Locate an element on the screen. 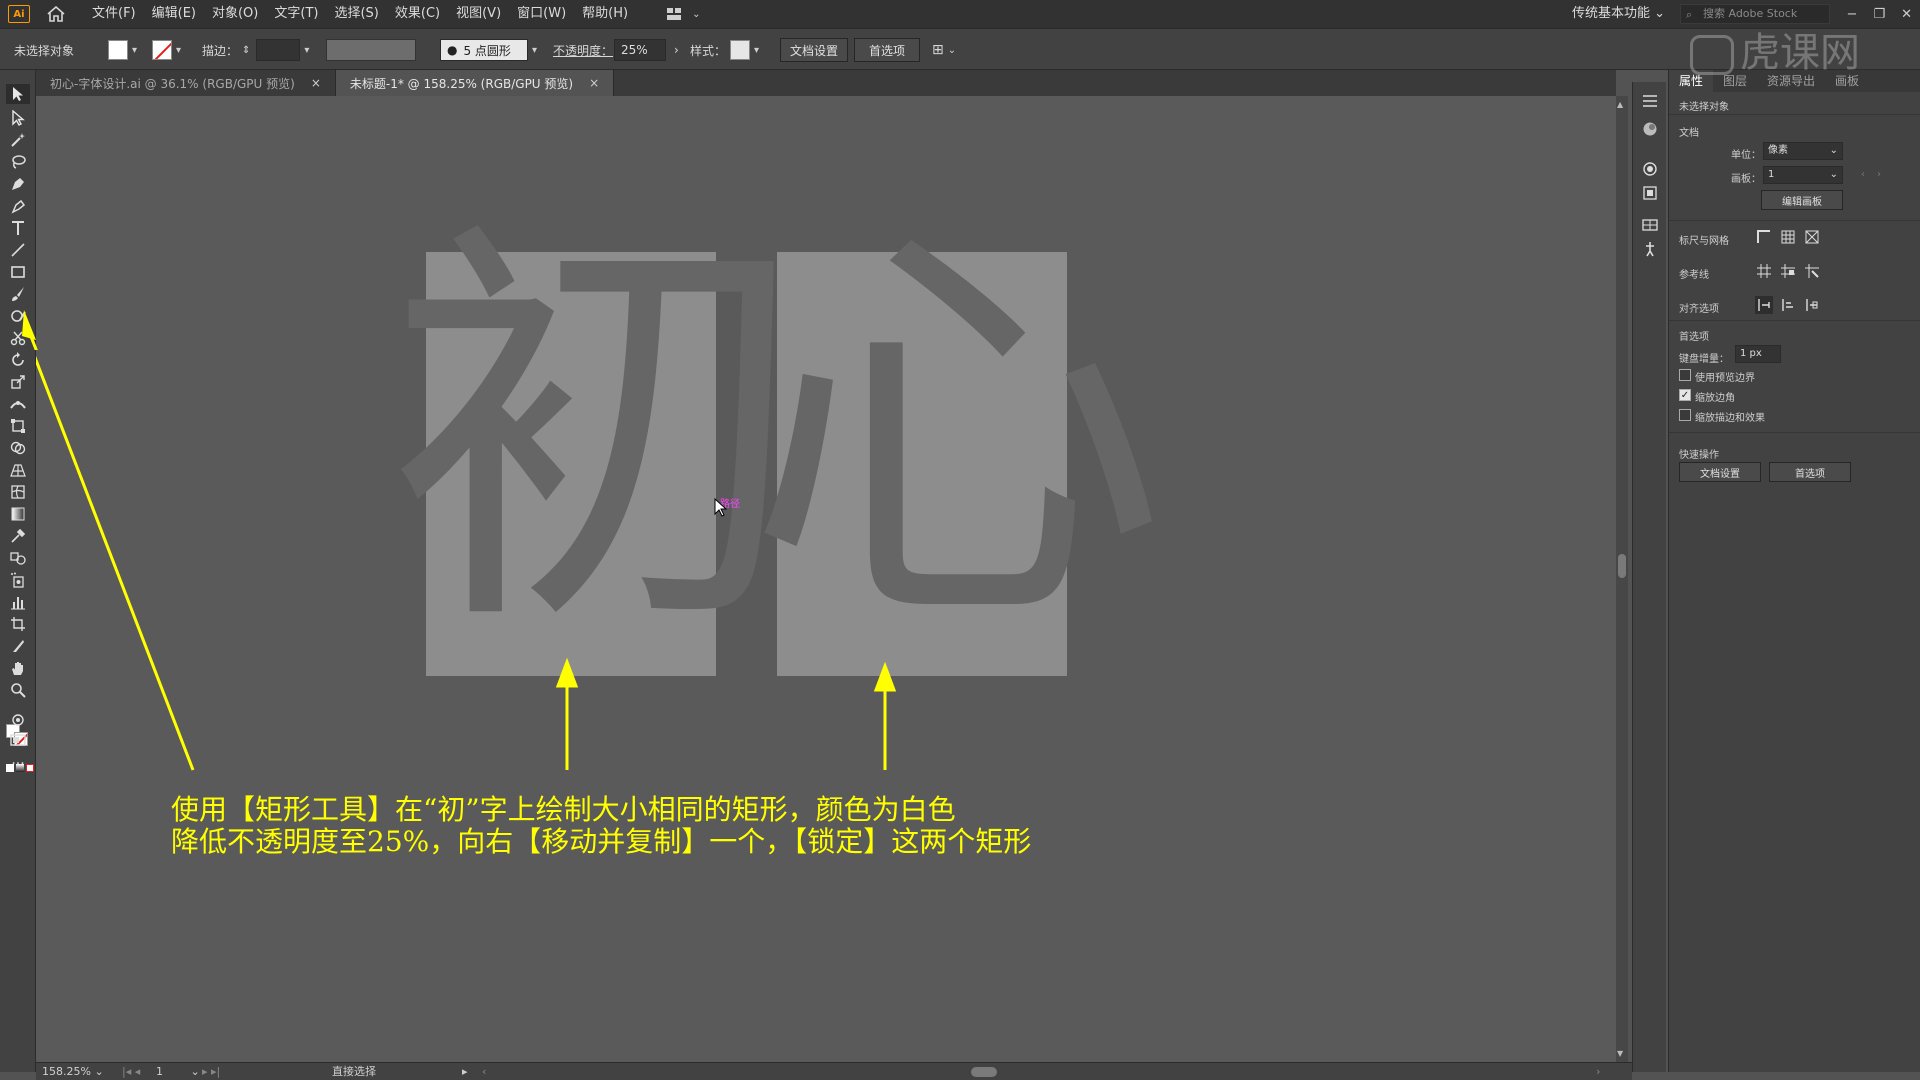 This screenshot has height=1080, width=1920. chevron-right-icon: › is located at coordinates (676, 50).